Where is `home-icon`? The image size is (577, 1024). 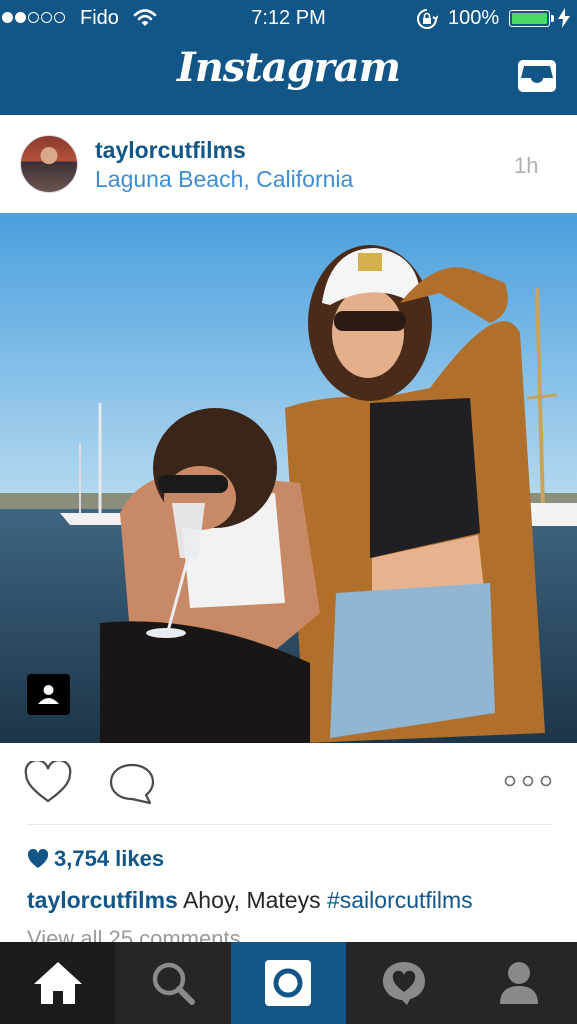 home-icon is located at coordinates (57, 983).